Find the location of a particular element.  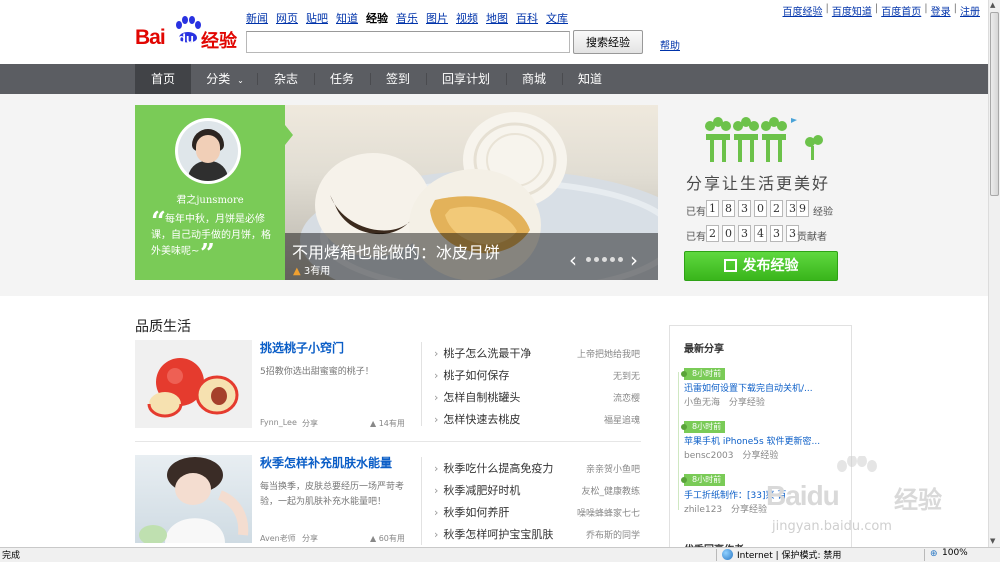

user-link-jingyan: 百度经验 is located at coordinates (803, 10).